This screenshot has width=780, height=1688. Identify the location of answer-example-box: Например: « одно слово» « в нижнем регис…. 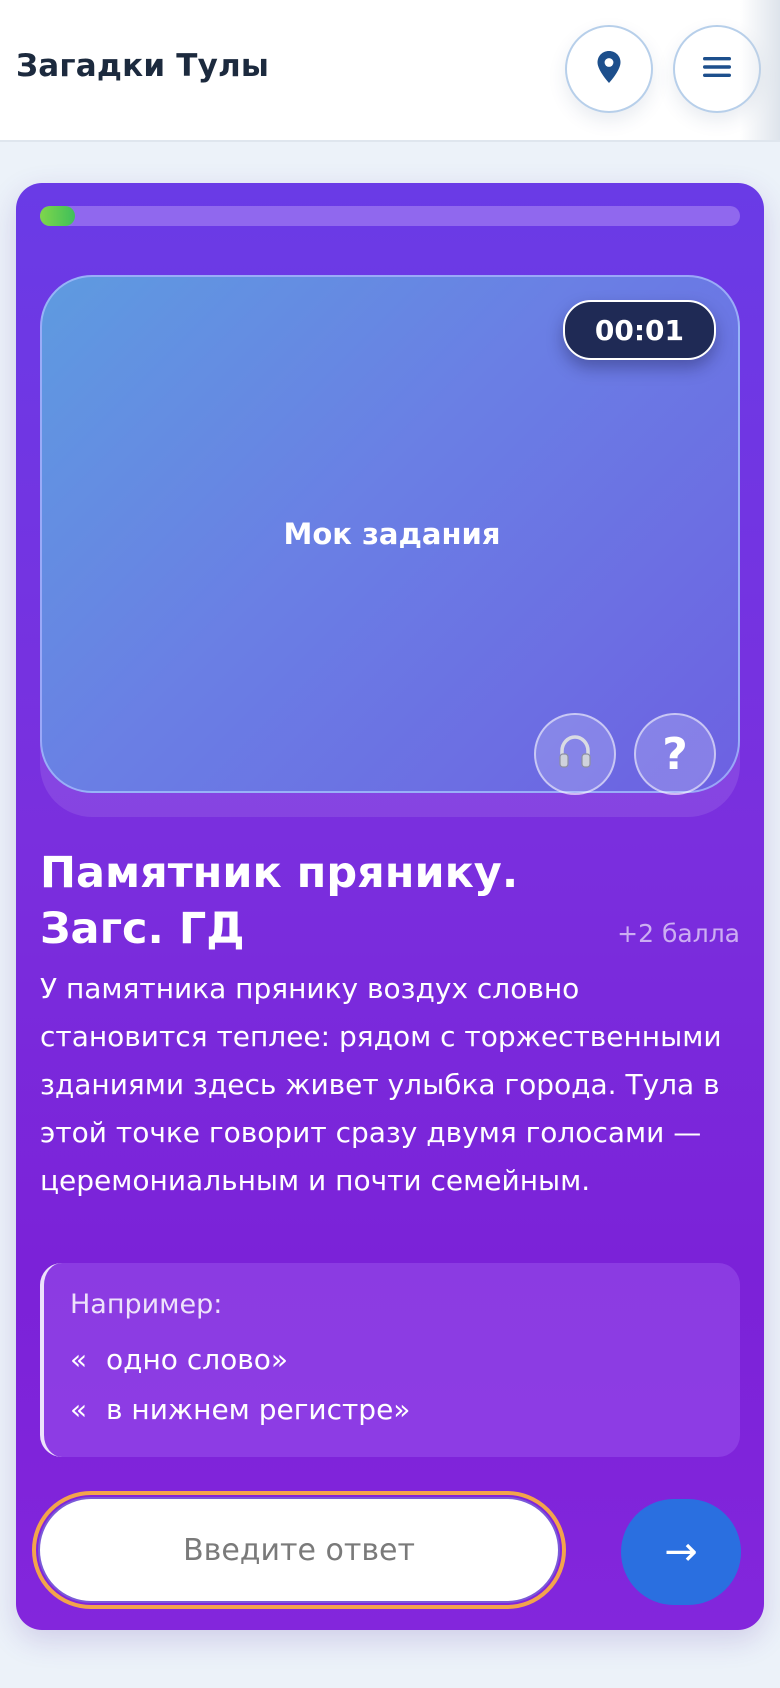
(390, 1360).